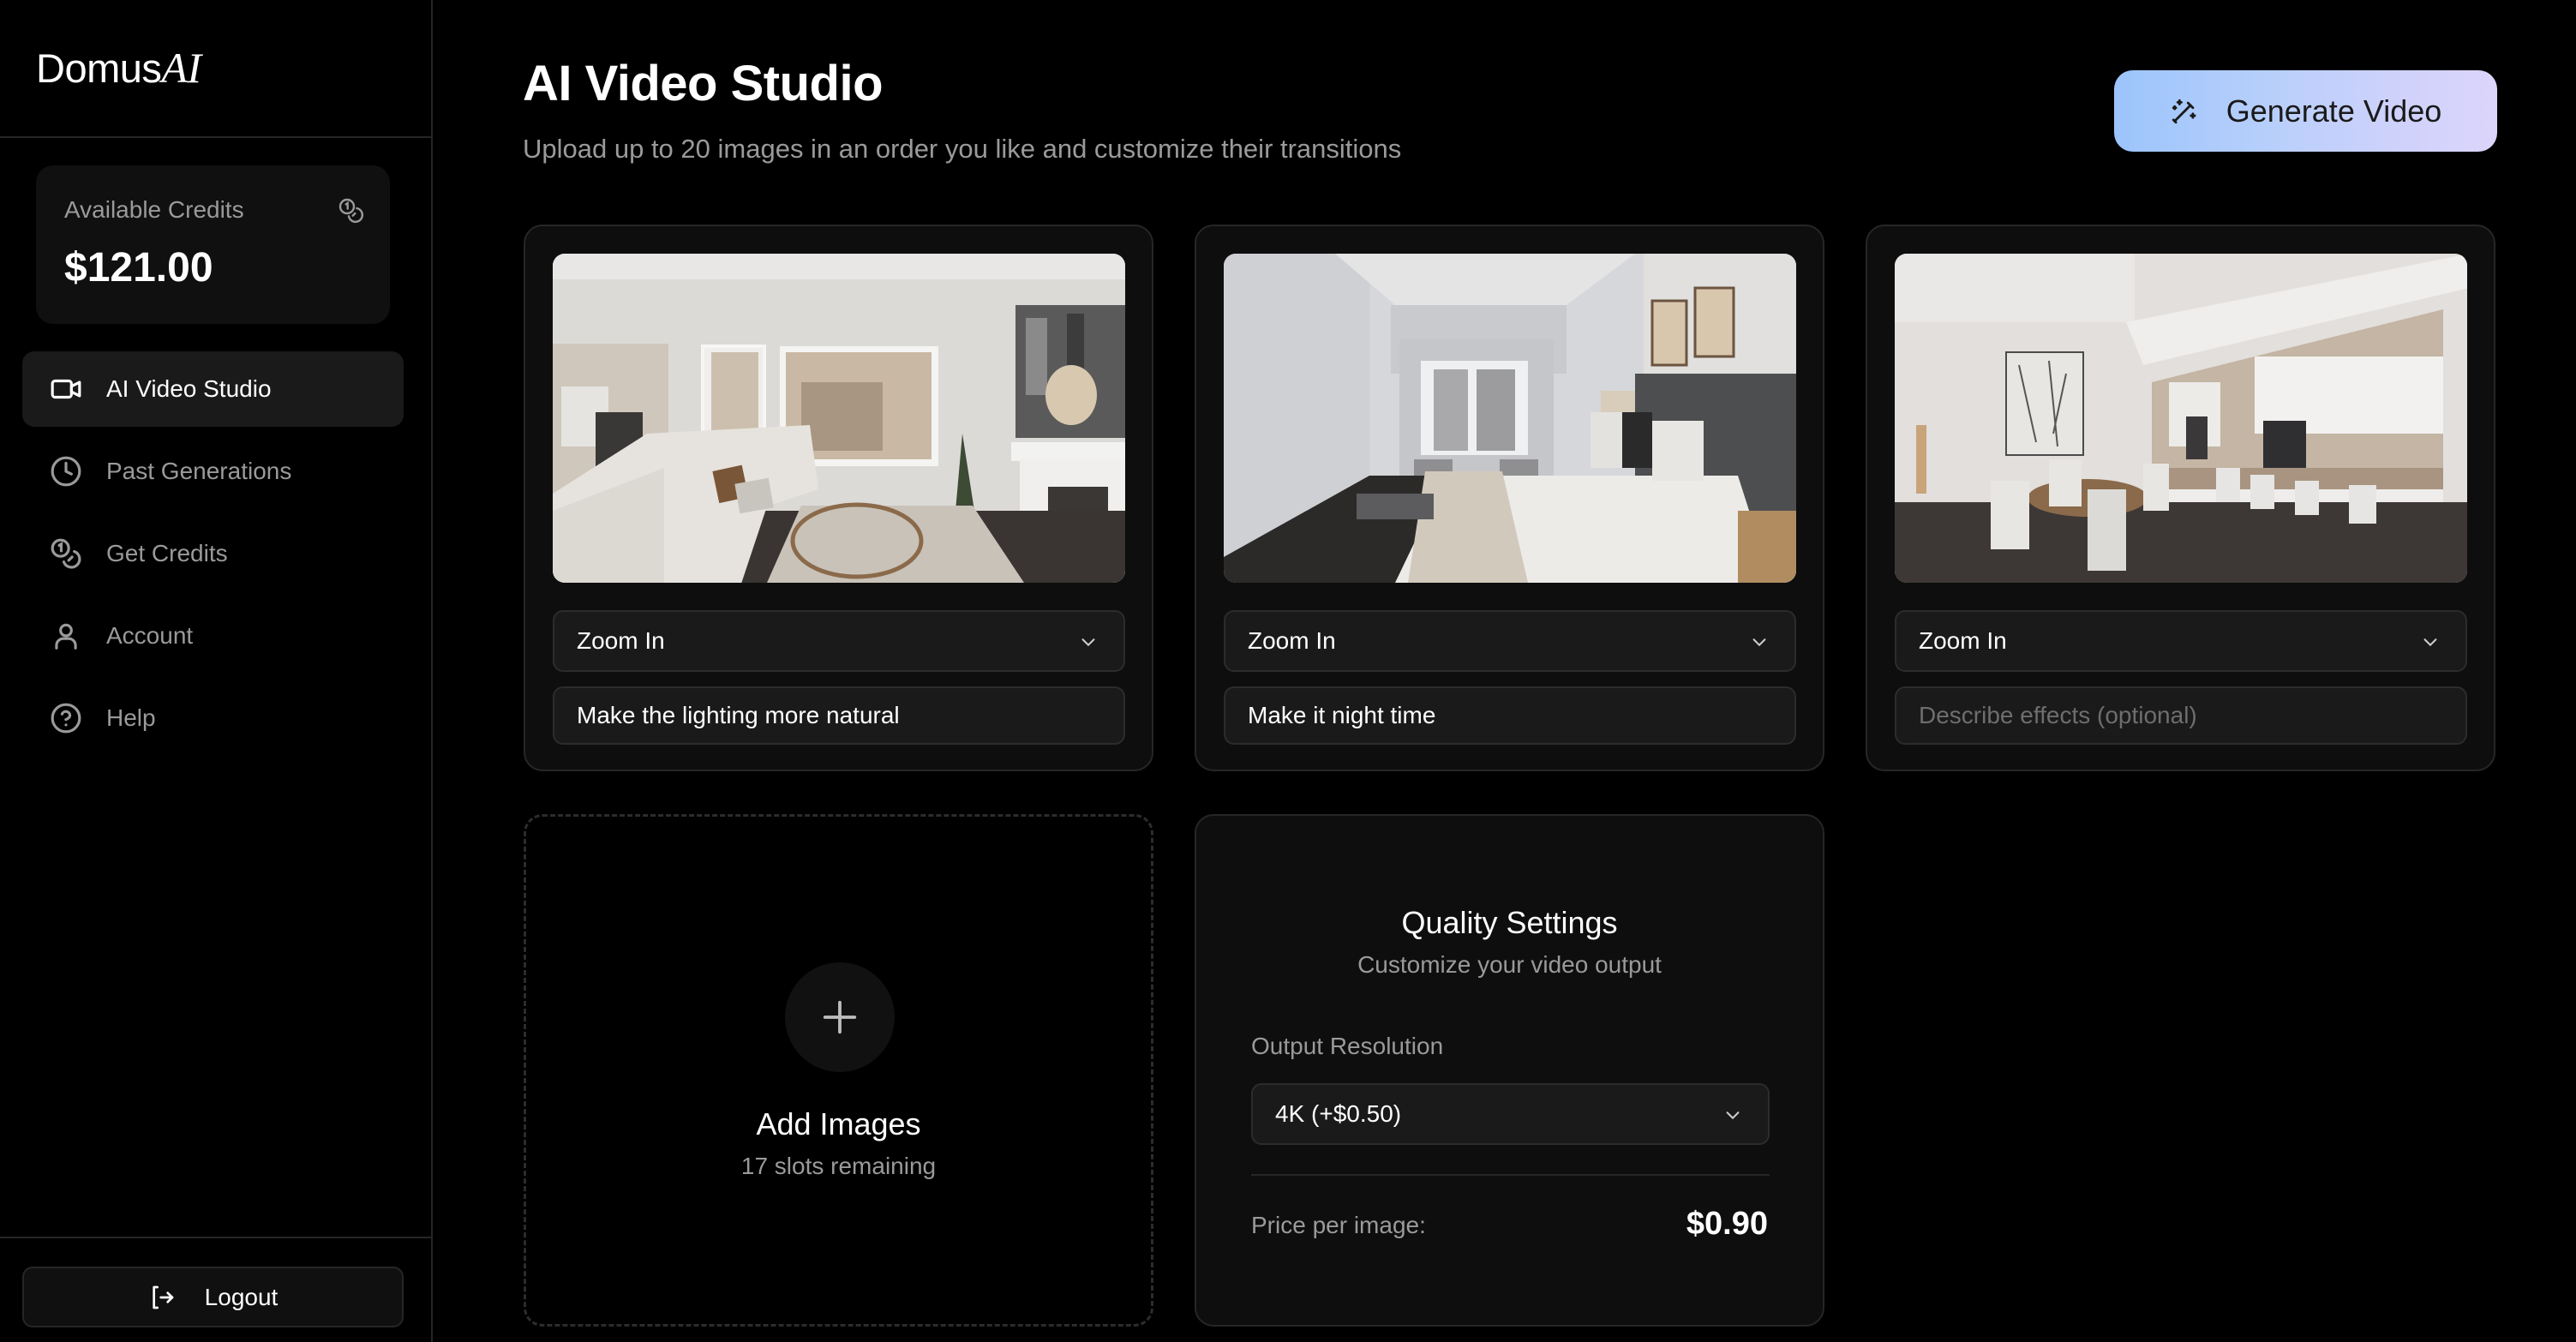  I want to click on slots-remaining: 17 slots remaining, so click(838, 1166).